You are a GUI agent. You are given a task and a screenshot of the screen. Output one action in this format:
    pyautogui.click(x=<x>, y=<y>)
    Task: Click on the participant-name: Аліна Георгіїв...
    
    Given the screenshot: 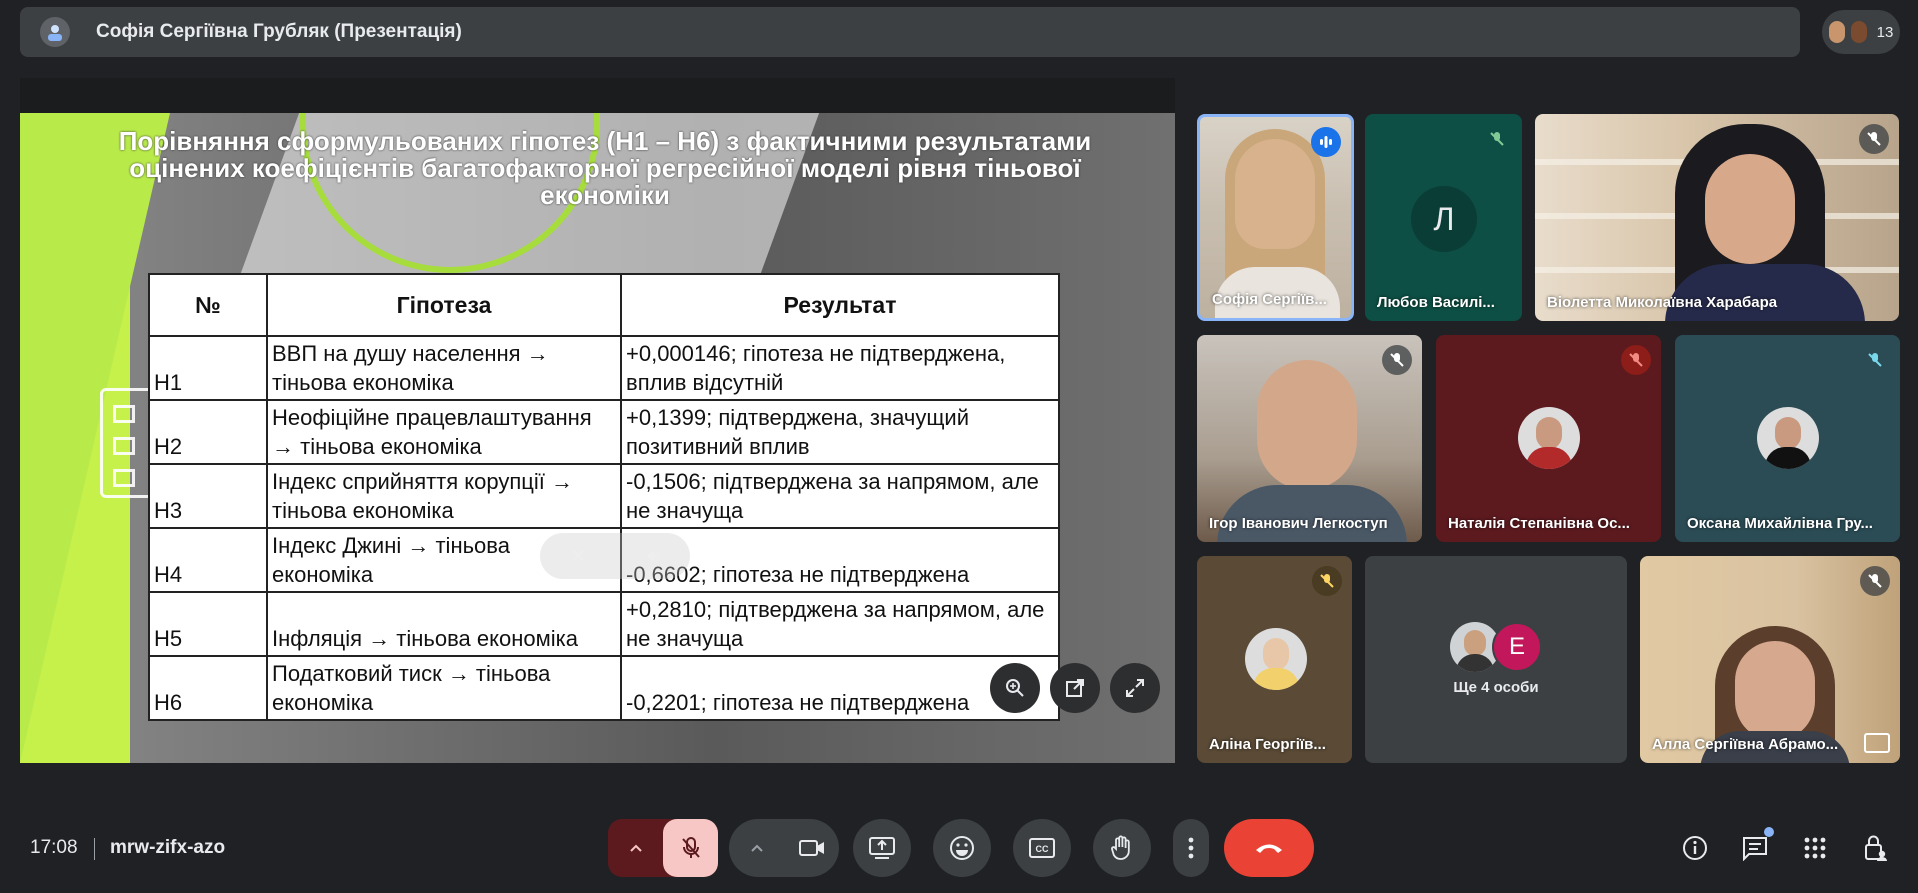 What is the action you would take?
    pyautogui.click(x=1267, y=744)
    